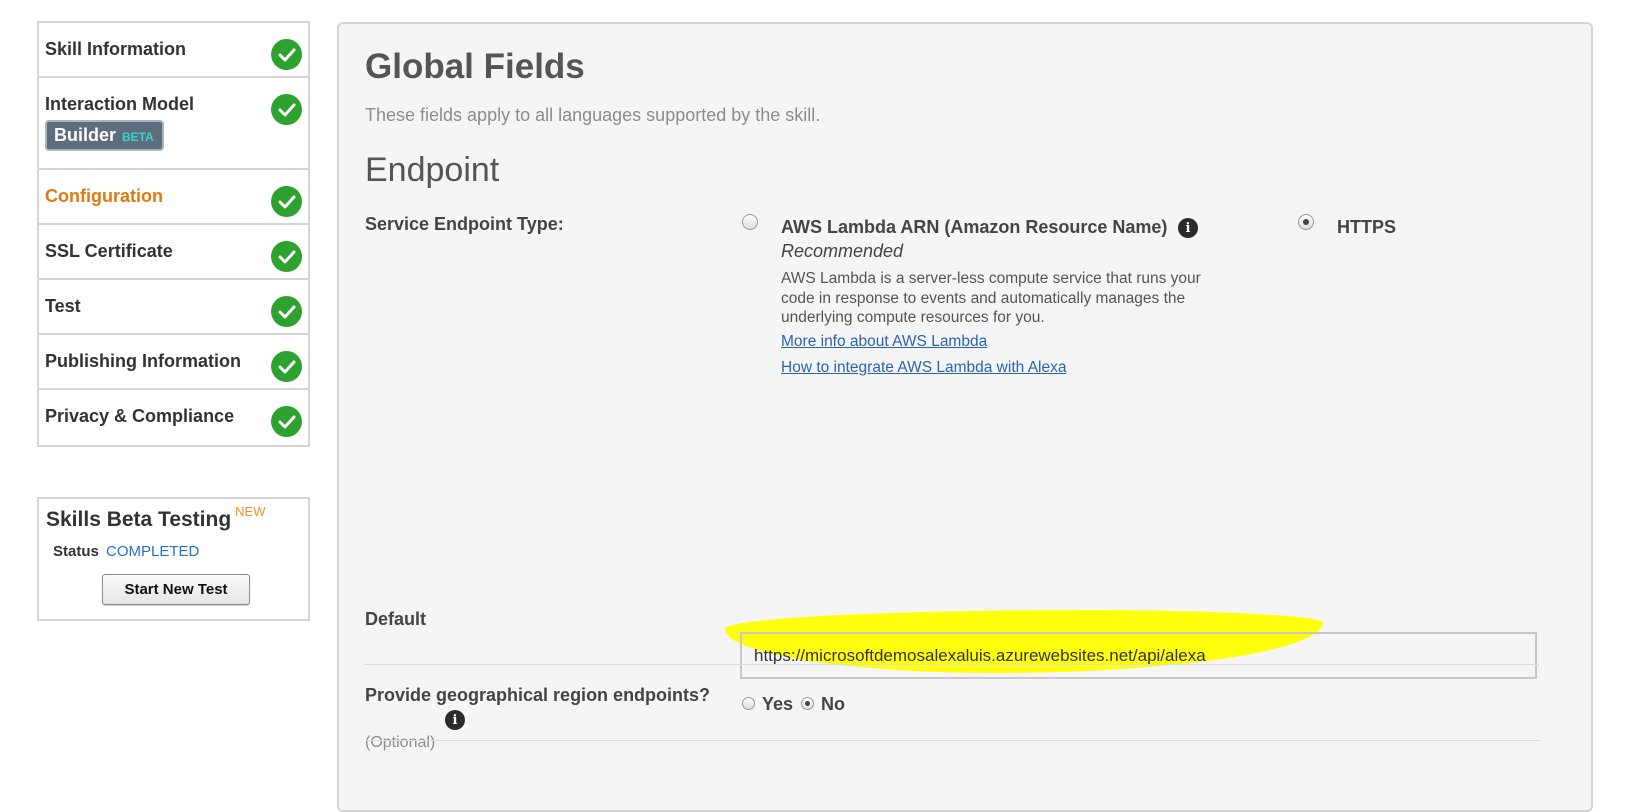  I want to click on nav-item-label: Interaction Model, so click(120, 104).